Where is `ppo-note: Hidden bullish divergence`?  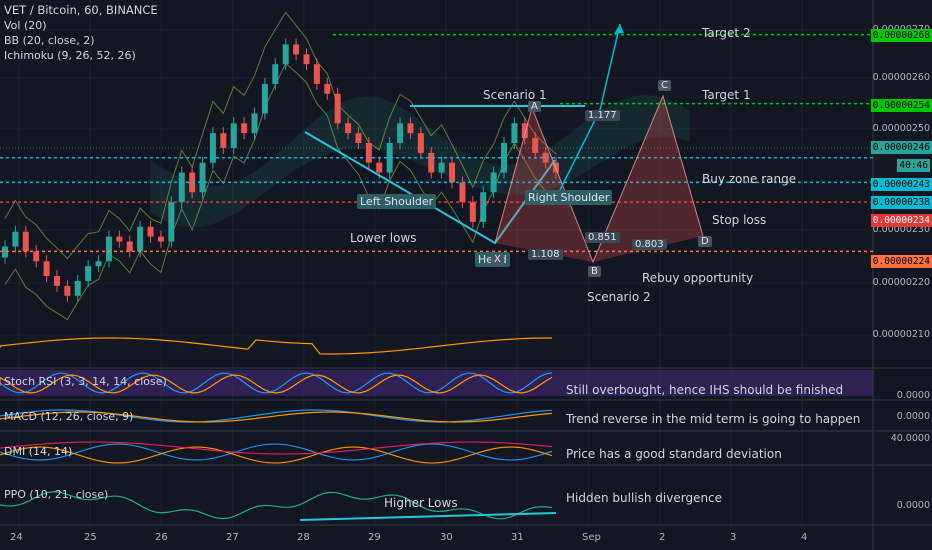
ppo-note: Hidden bullish divergence is located at coordinates (644, 498).